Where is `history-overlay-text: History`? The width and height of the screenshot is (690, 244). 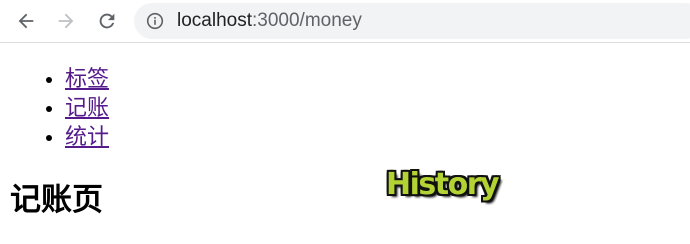 history-overlay-text: History is located at coordinates (443, 184).